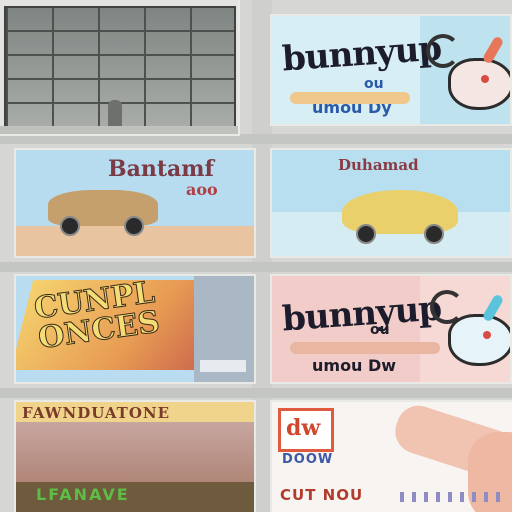 The width and height of the screenshot is (512, 512). Describe the element at coordinates (96, 413) in the screenshot. I see `street-title: FAWNDUATONE` at that location.